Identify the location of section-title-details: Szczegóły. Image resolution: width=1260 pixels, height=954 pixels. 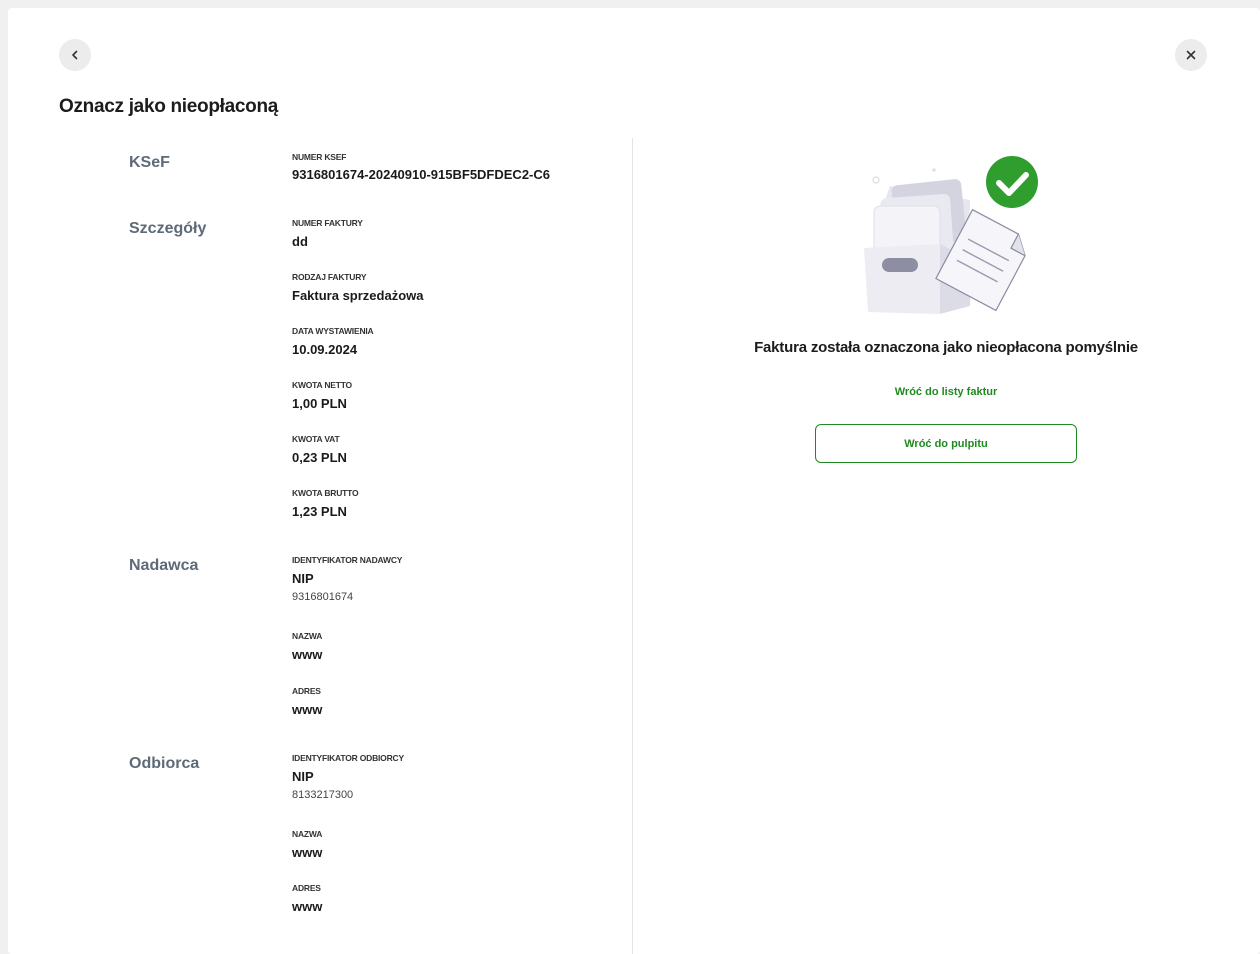
(168, 228).